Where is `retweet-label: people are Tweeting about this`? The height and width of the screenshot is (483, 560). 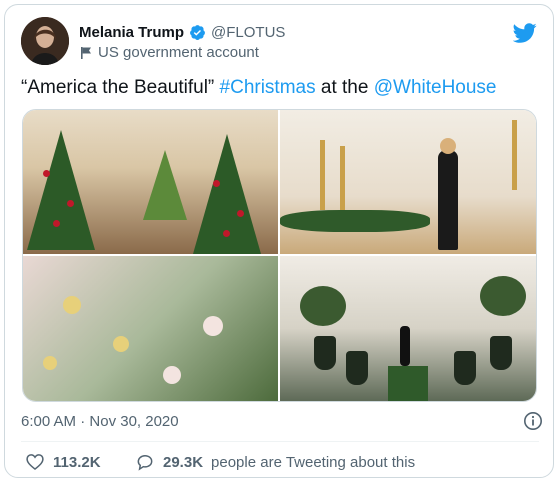 retweet-label: people are Tweeting about this is located at coordinates (313, 462).